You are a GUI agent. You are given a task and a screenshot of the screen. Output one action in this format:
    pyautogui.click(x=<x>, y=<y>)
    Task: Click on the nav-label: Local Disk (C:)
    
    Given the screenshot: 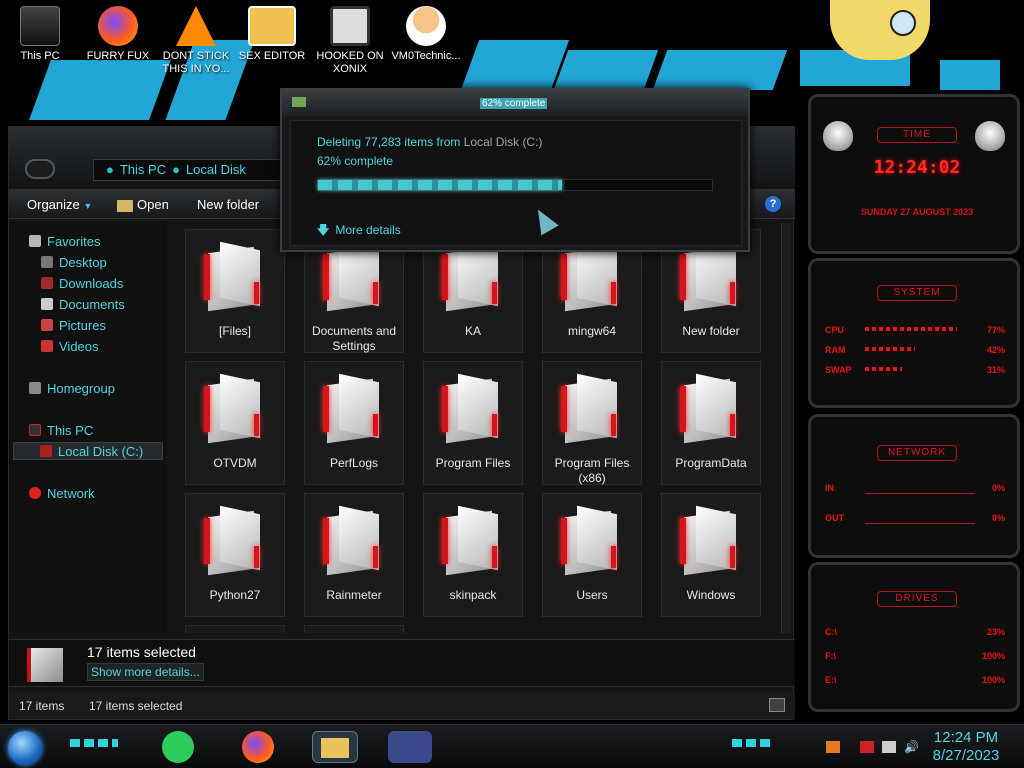 What is the action you would take?
    pyautogui.click(x=101, y=451)
    